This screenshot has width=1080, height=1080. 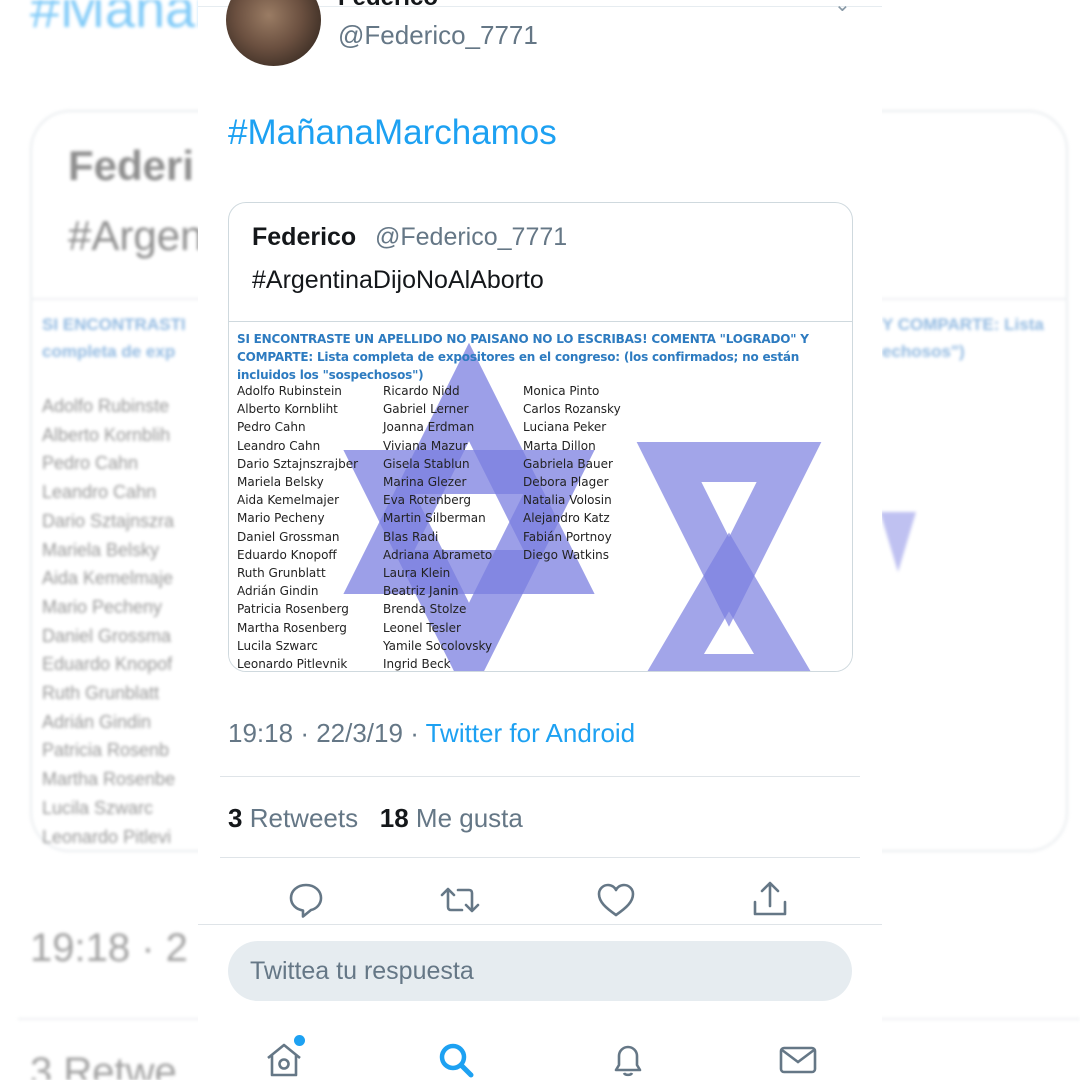 I want to click on bg-expositor-name: Leonardo Pitlevi, so click(x=107, y=836).